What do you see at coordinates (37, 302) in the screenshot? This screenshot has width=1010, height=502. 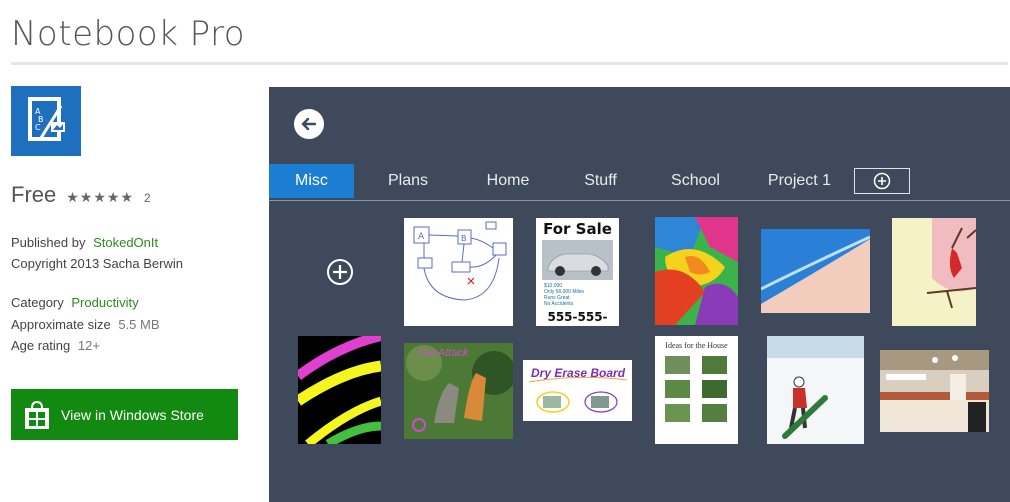 I see `category-label: Category` at bounding box center [37, 302].